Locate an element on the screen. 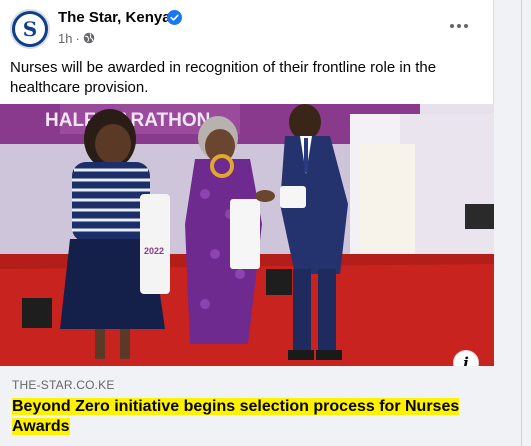 The height and width of the screenshot is (446, 531). page-avatar: S is located at coordinates (30, 29).